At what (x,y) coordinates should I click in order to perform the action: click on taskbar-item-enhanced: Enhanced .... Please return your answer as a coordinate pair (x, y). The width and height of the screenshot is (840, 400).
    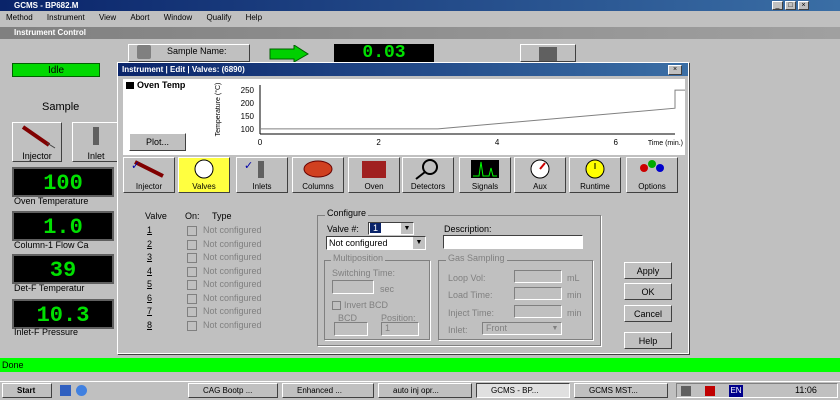
    Looking at the image, I should click on (328, 390).